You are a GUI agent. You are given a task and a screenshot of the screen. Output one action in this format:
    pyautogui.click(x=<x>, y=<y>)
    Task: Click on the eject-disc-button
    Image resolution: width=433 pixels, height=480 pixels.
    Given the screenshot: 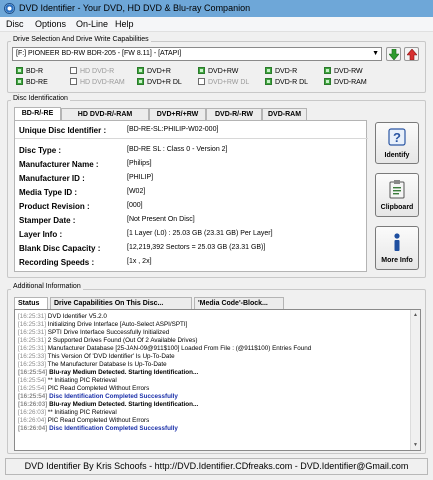 What is the action you would take?
    pyautogui.click(x=411, y=54)
    